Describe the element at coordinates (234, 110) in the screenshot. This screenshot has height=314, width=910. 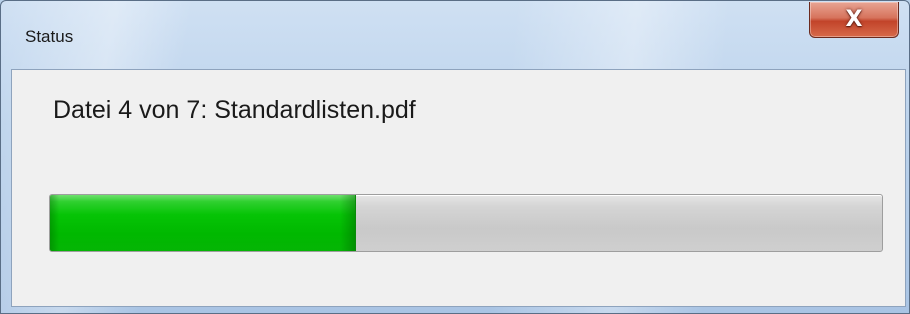
I see `status-message: Datei 4 von 7: Standardlisten.pdf` at that location.